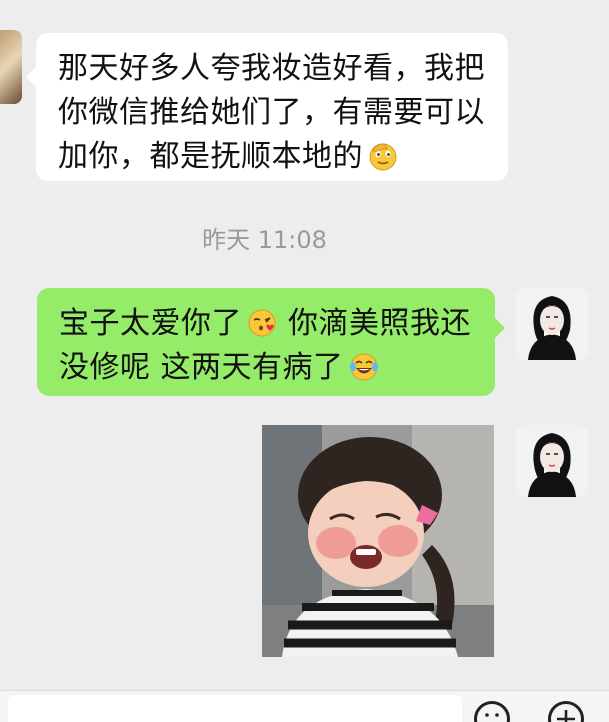  I want to click on emoji-face-icon, so click(492, 711).